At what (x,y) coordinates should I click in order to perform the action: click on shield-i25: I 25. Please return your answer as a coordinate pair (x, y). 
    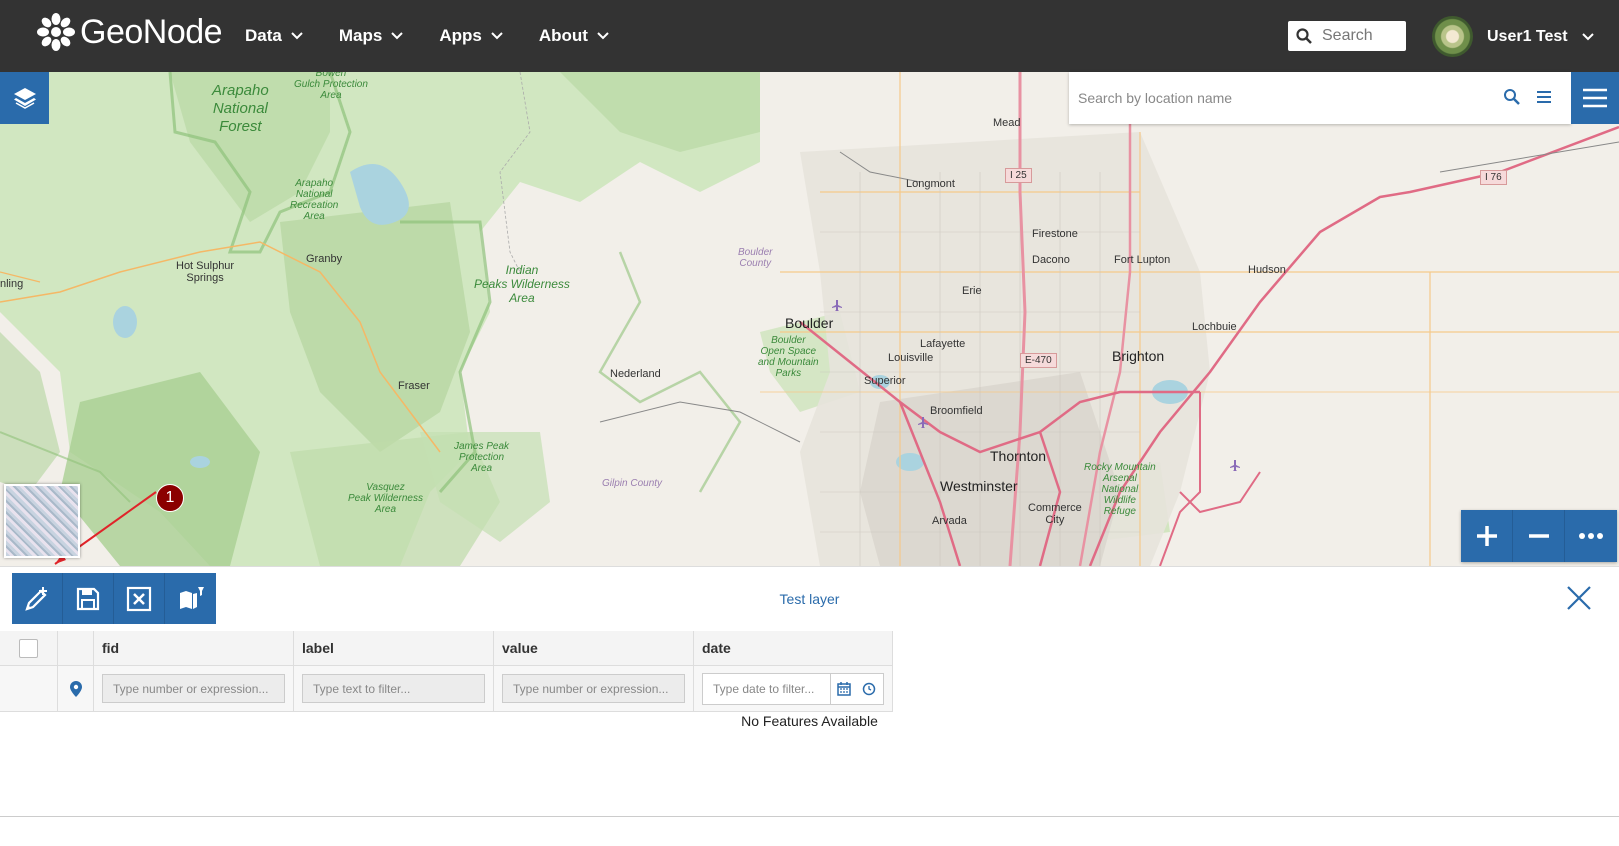
    Looking at the image, I should click on (1018, 175).